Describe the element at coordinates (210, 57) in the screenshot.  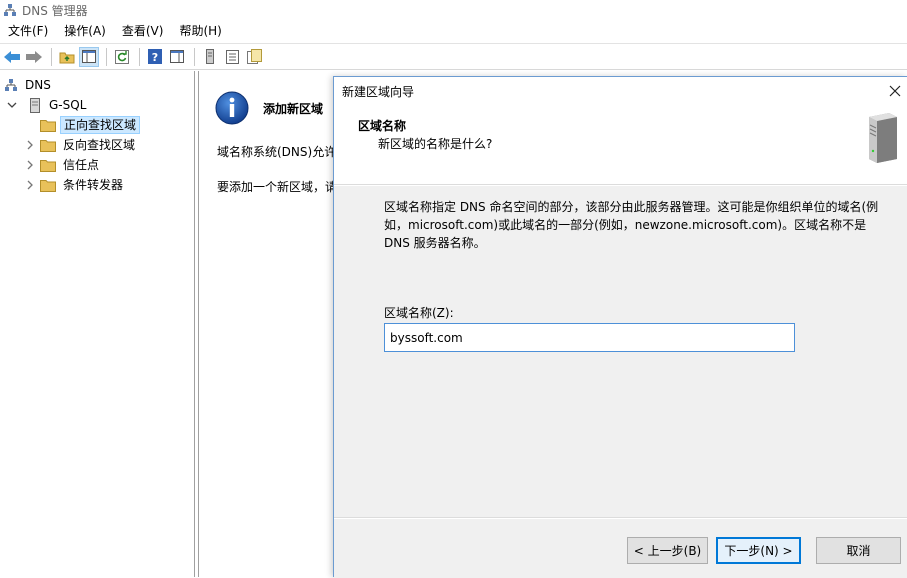
I see `server-small-icon` at that location.